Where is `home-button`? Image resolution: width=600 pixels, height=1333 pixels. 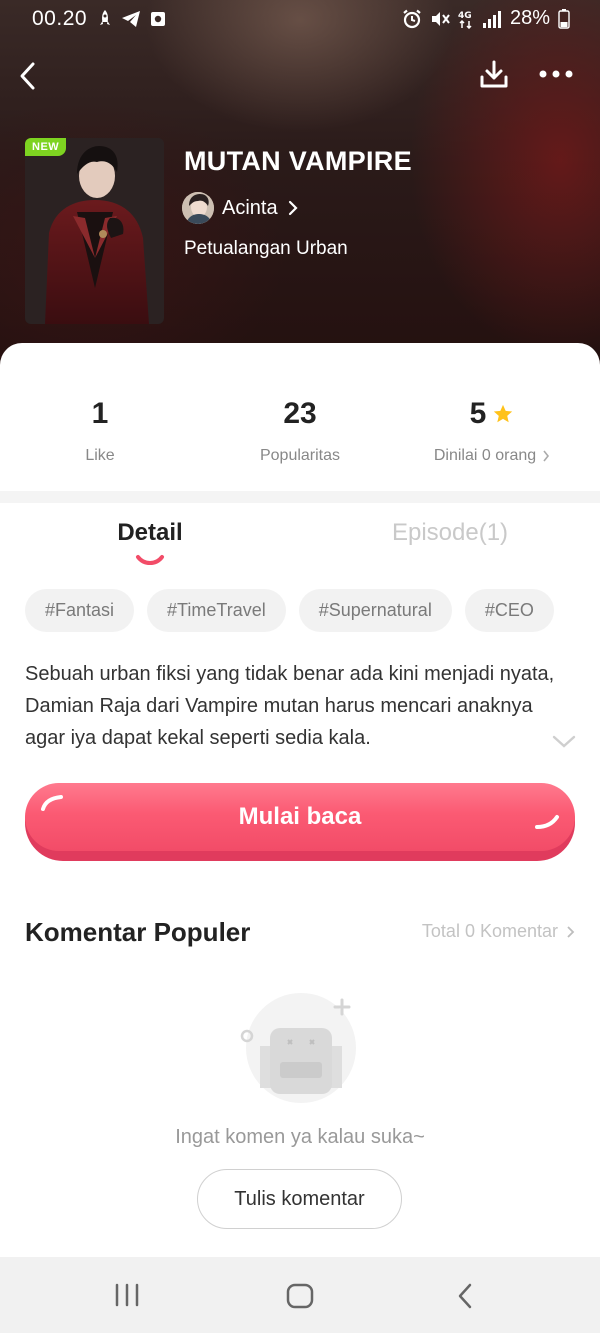
home-button is located at coordinates (300, 1298).